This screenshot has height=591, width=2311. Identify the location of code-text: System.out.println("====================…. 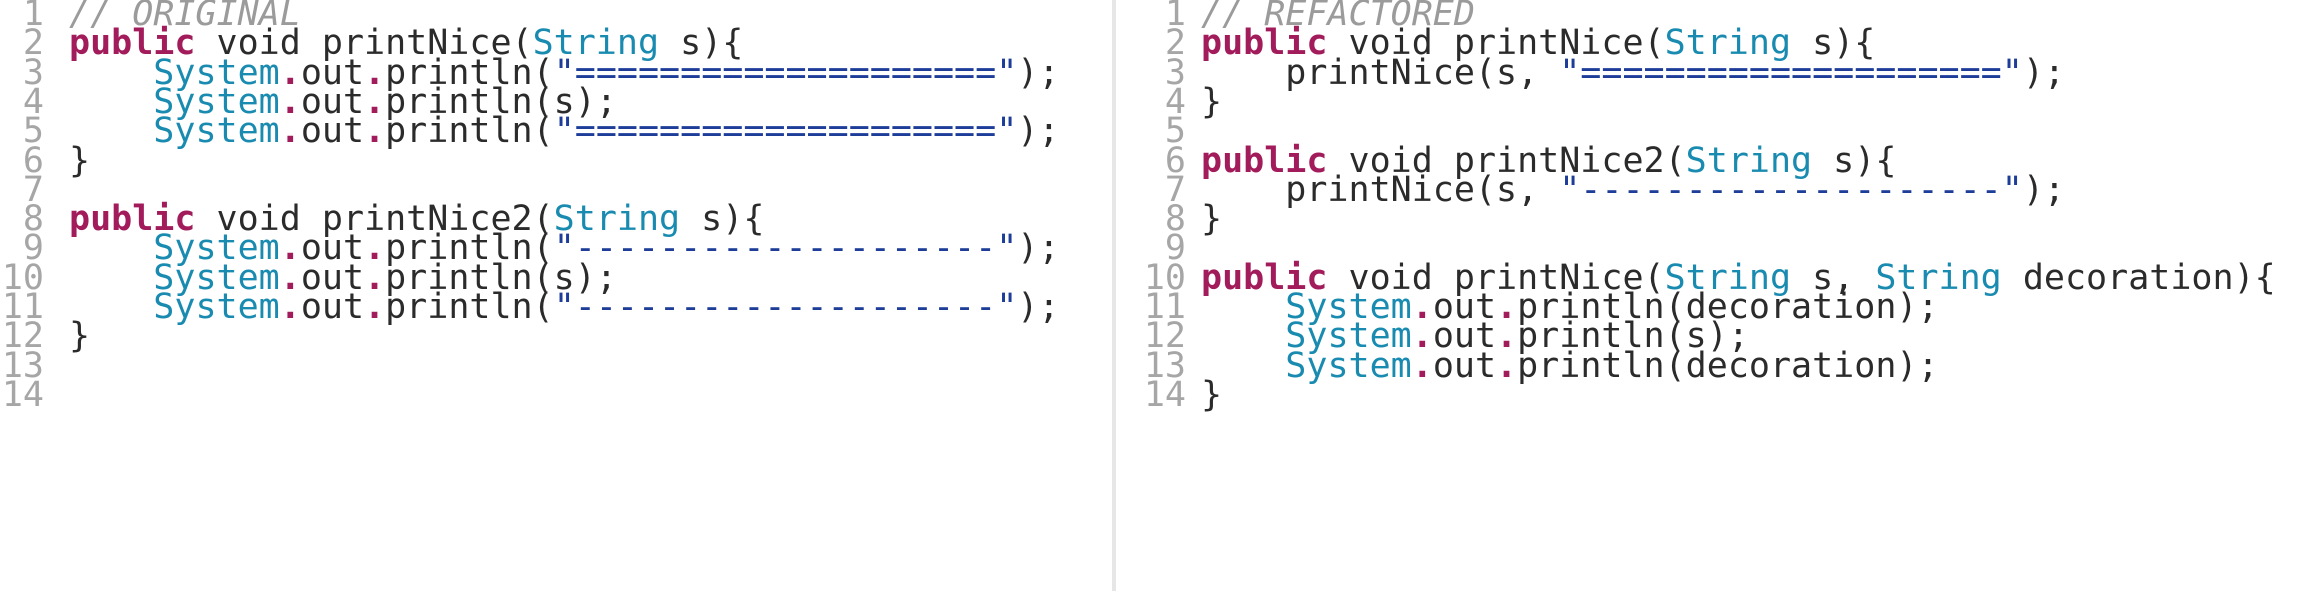
(551, 131).